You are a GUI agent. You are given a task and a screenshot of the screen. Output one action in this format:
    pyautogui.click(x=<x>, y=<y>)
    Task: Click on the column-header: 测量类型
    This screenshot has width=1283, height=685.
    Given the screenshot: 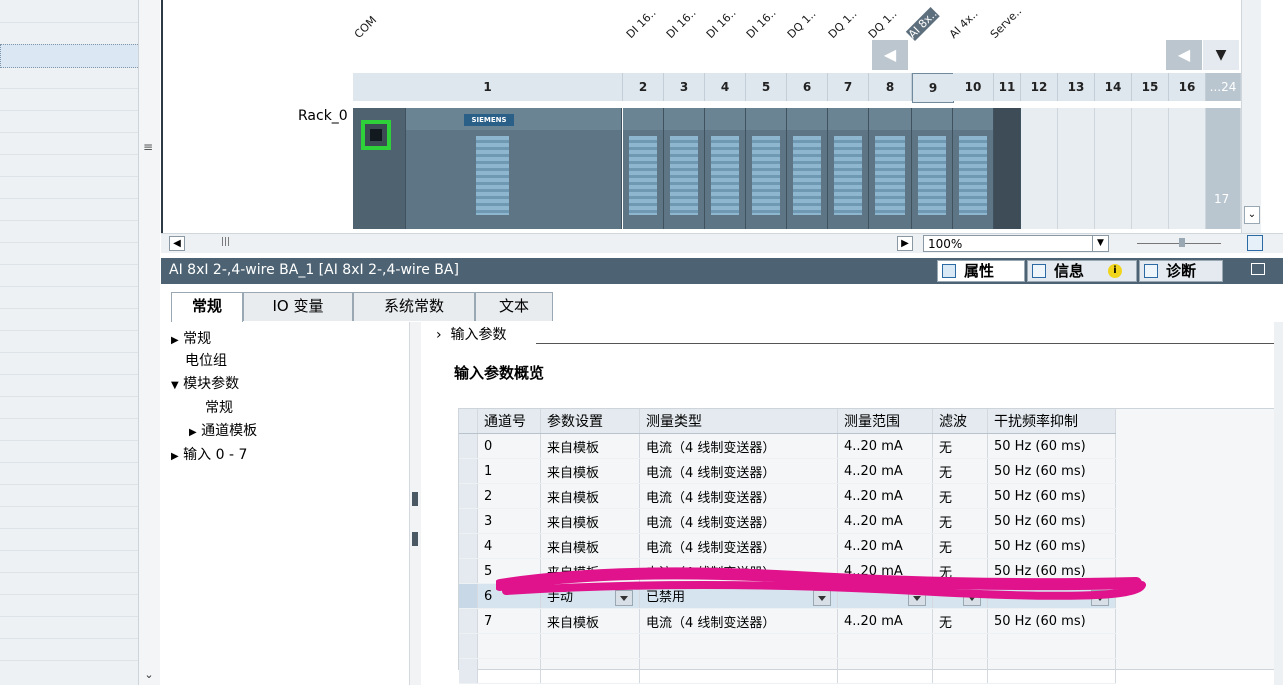 What is the action you would take?
    pyautogui.click(x=738, y=421)
    